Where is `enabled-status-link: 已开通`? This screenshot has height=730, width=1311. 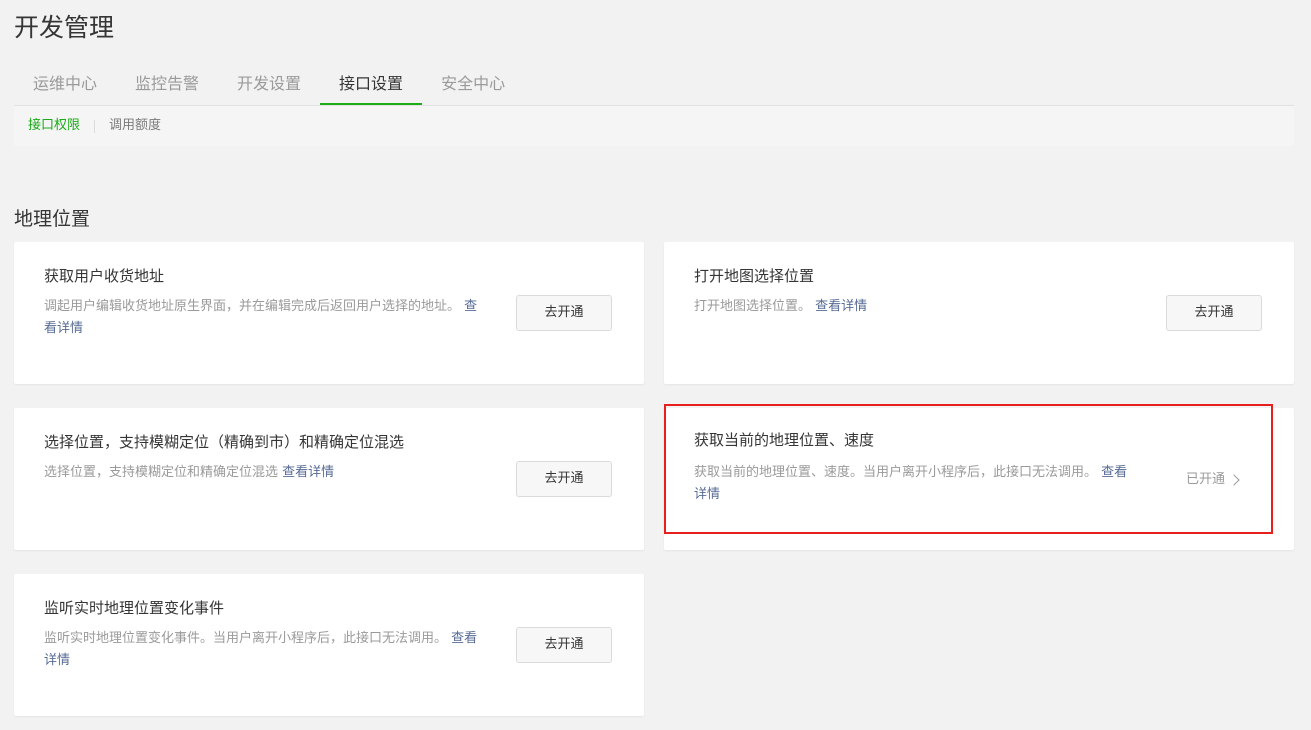
enabled-status-link: 已开通 is located at coordinates (1213, 480).